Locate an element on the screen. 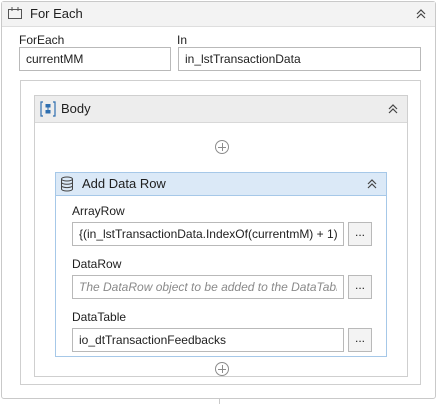  database-icon is located at coordinates (67, 184).